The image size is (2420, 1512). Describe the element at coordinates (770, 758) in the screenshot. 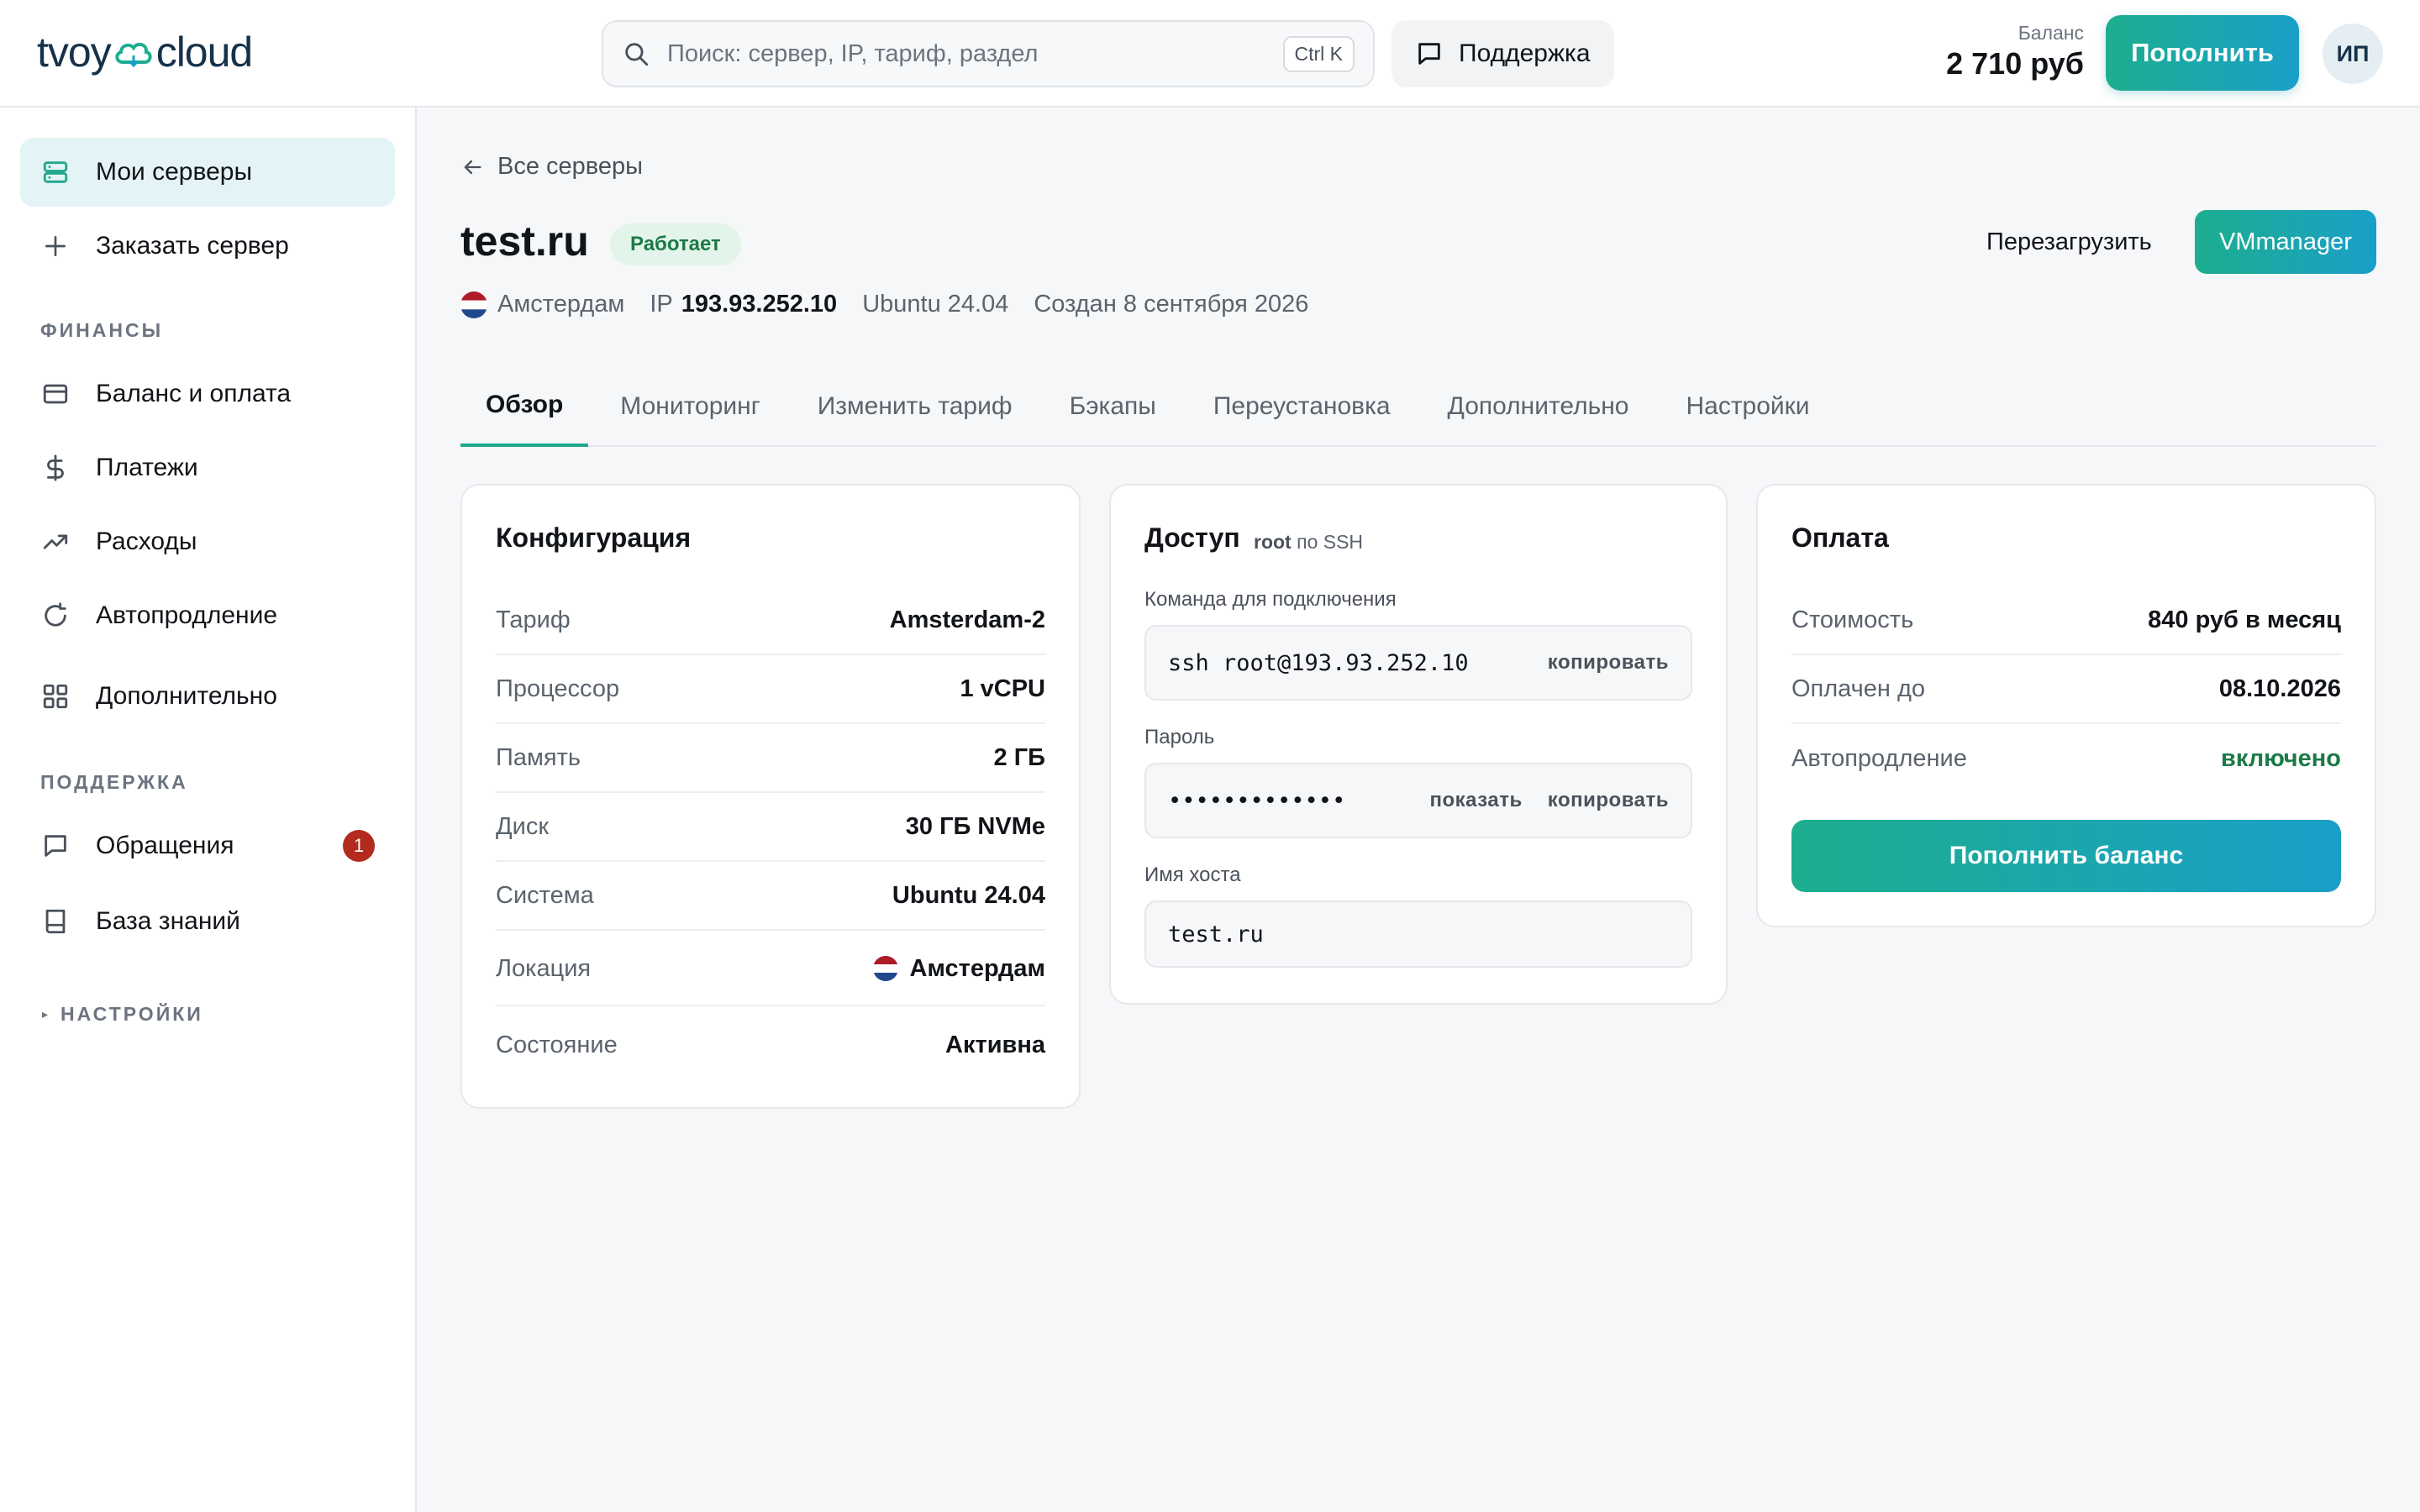

I see `config-row: Память 2 ГБ` at that location.